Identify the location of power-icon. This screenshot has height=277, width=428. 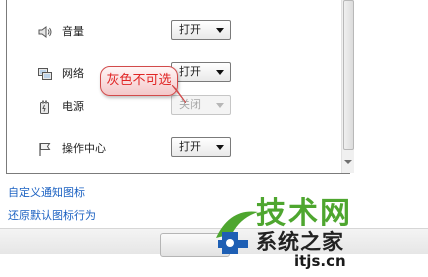
(45, 107).